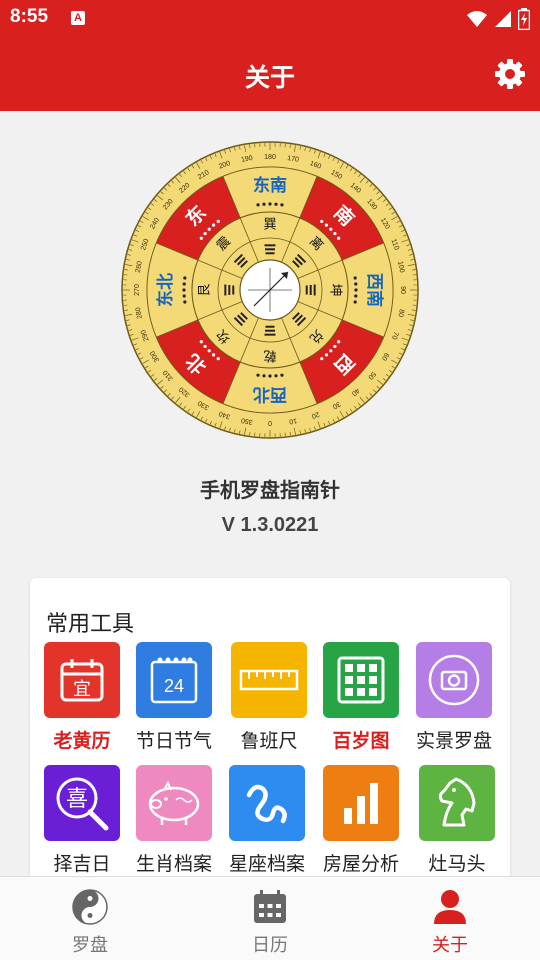 The height and width of the screenshot is (960, 540). Describe the element at coordinates (335, 289) in the screenshot. I see `trigram-label: 坤` at that location.